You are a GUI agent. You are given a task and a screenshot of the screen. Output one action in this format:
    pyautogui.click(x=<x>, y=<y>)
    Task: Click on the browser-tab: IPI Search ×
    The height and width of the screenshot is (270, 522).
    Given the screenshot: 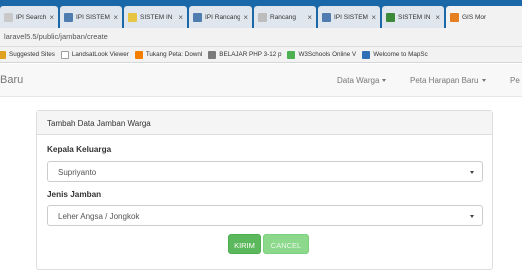 What is the action you would take?
    pyautogui.click(x=29, y=17)
    